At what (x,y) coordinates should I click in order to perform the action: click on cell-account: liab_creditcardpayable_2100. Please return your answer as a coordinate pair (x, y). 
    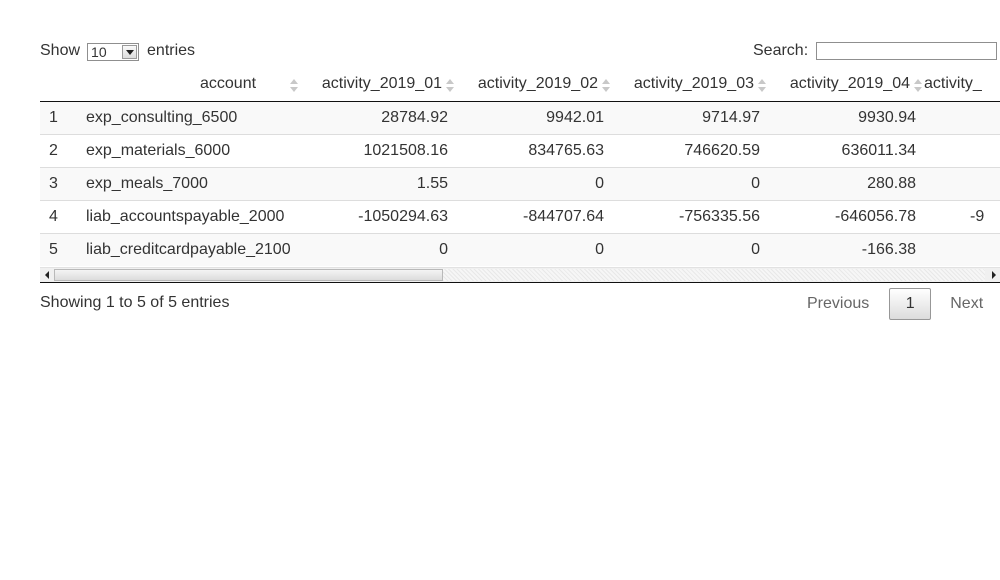
    Looking at the image, I should click on (190, 249).